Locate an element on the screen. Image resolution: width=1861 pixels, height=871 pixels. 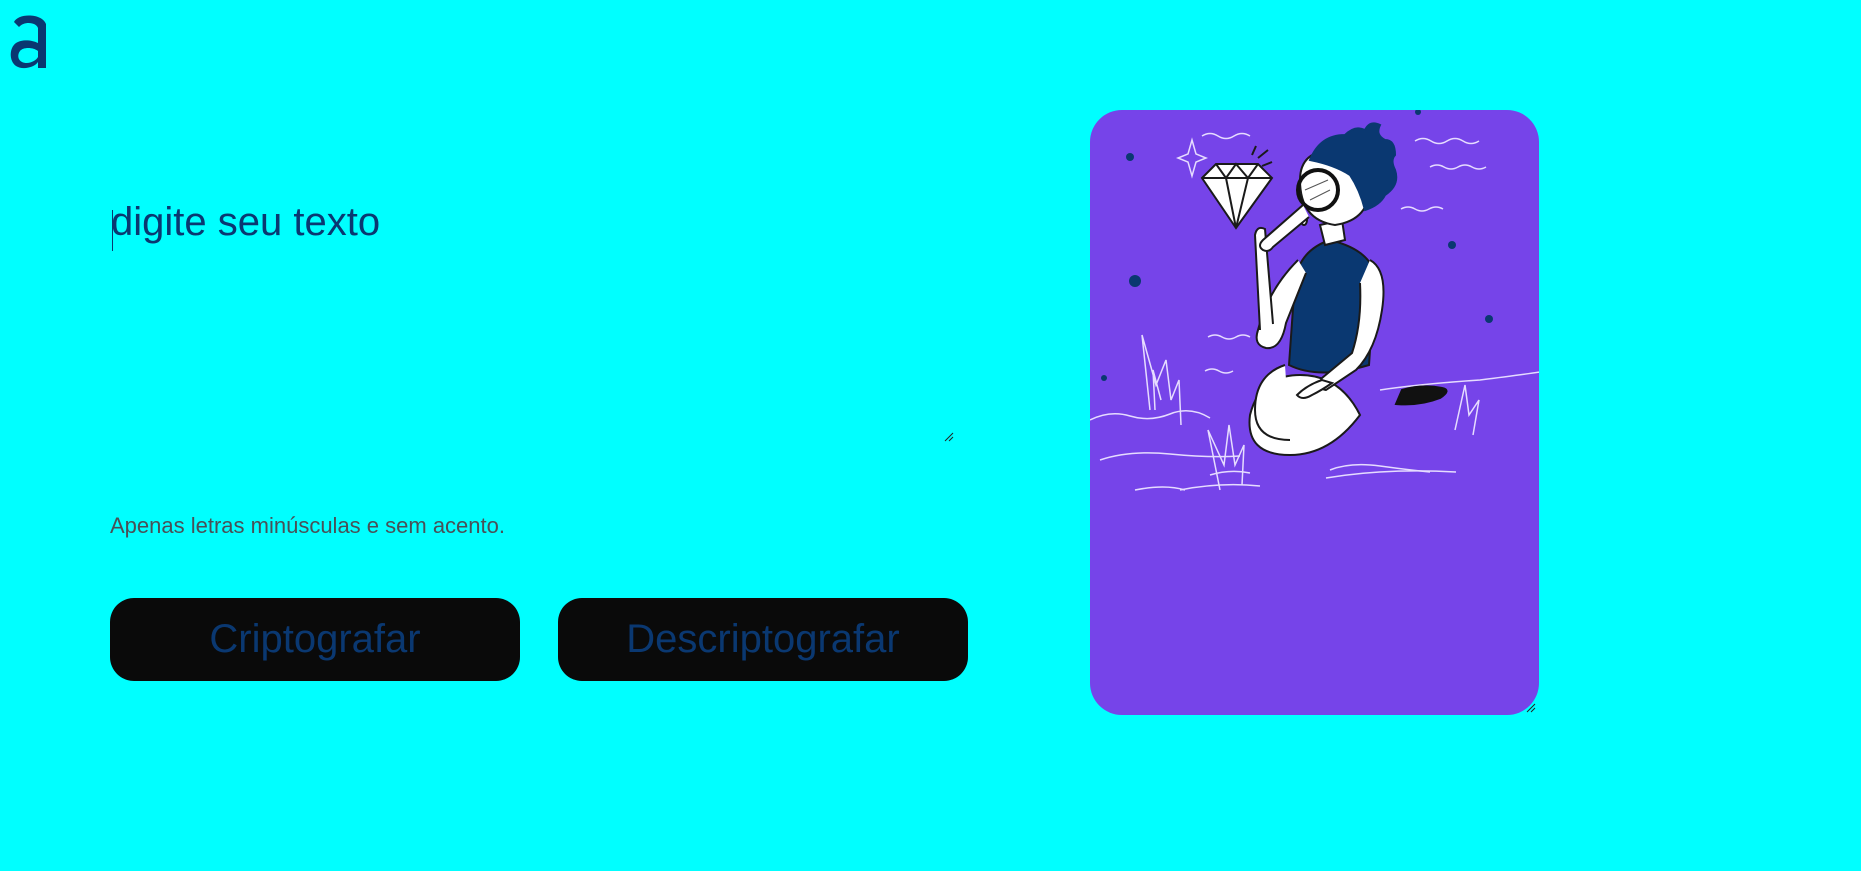
decrypt-button: Descriptografar is located at coordinates (763, 639).